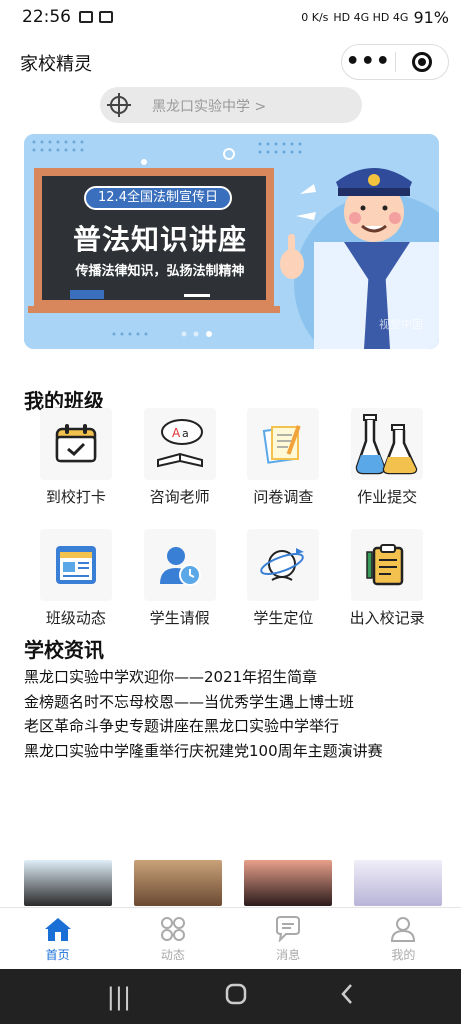 The image size is (461, 1024). I want to click on status-time: 22:56, so click(46, 17).